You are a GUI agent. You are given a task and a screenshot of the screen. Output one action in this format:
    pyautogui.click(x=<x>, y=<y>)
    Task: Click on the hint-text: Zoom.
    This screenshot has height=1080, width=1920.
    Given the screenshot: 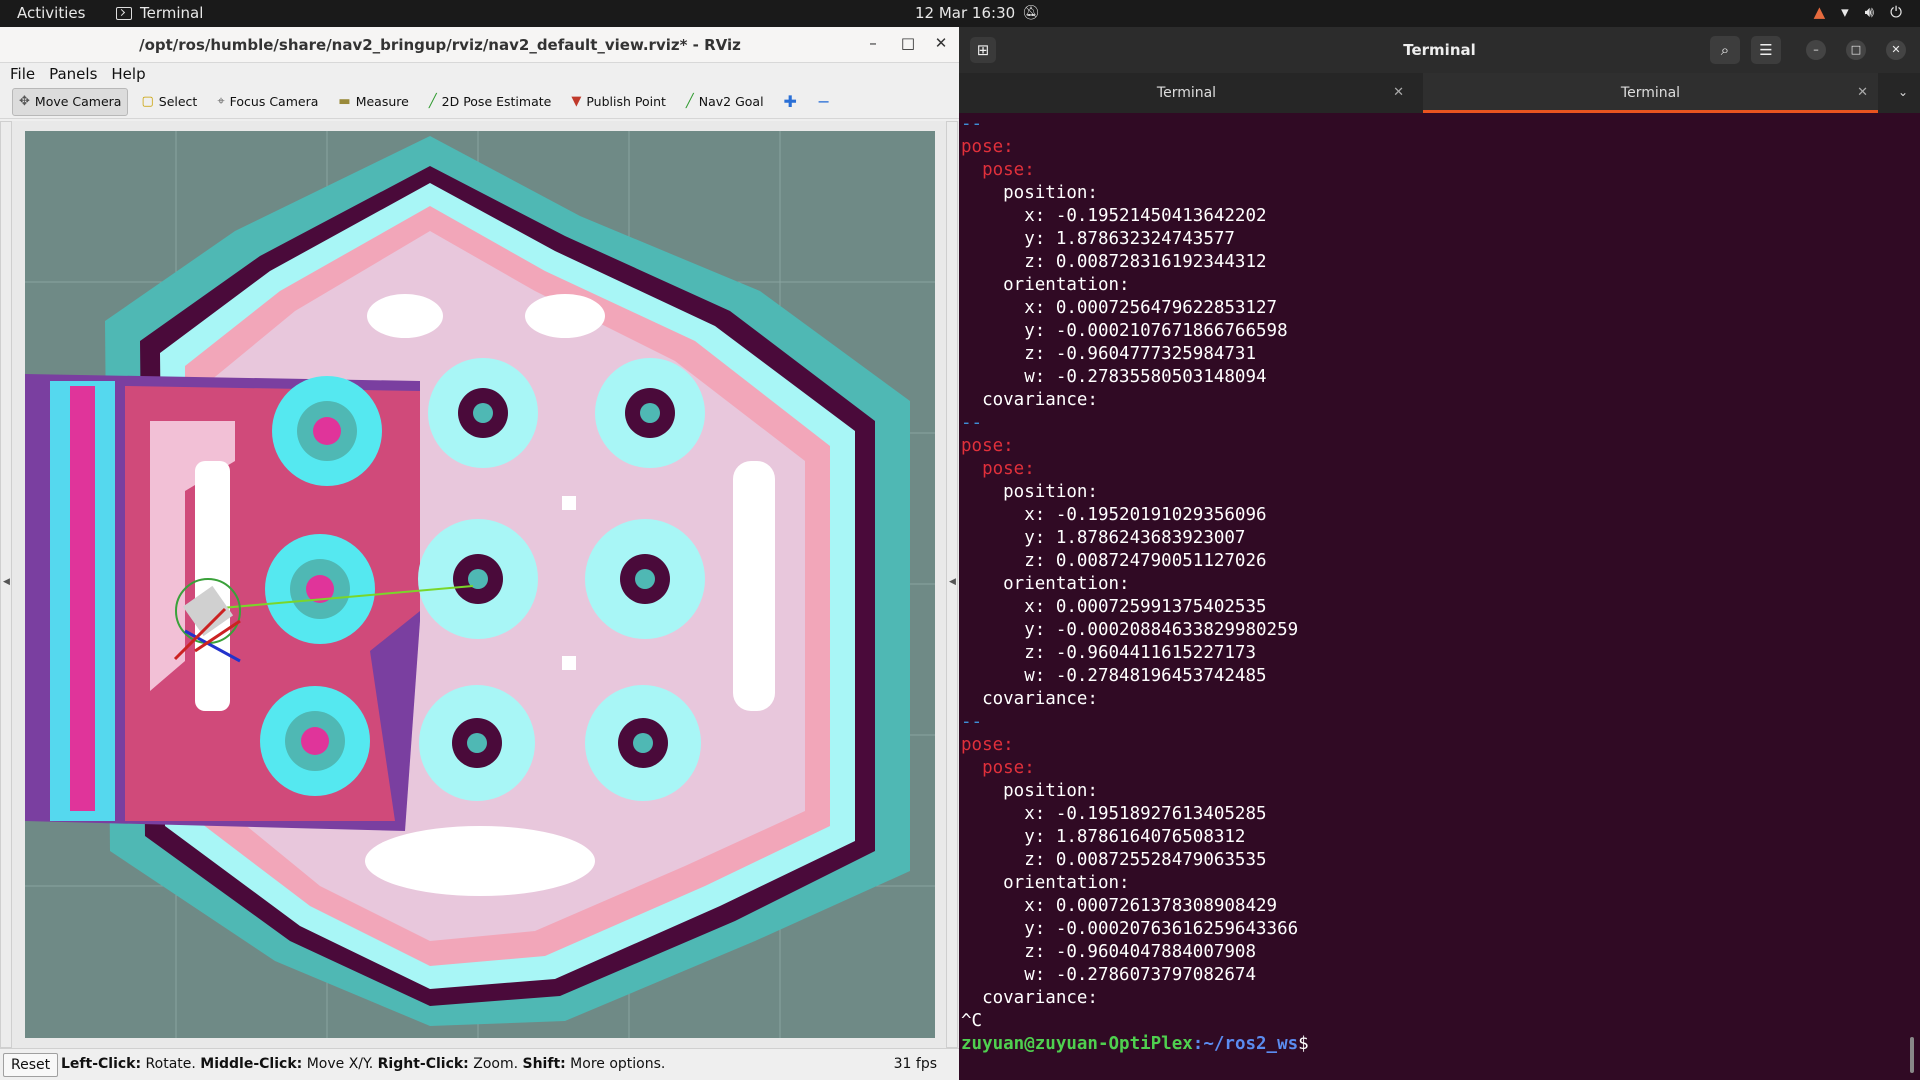 What is the action you would take?
    pyautogui.click(x=495, y=1064)
    